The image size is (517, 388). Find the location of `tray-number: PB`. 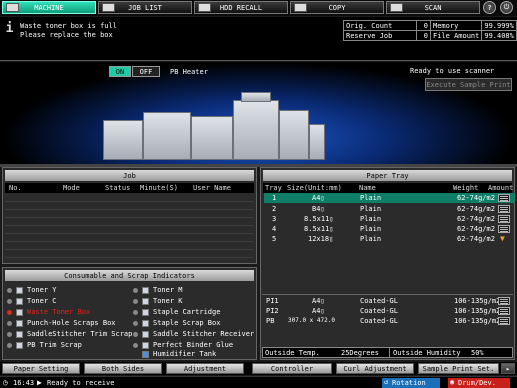

tray-number: PB is located at coordinates (270, 321).